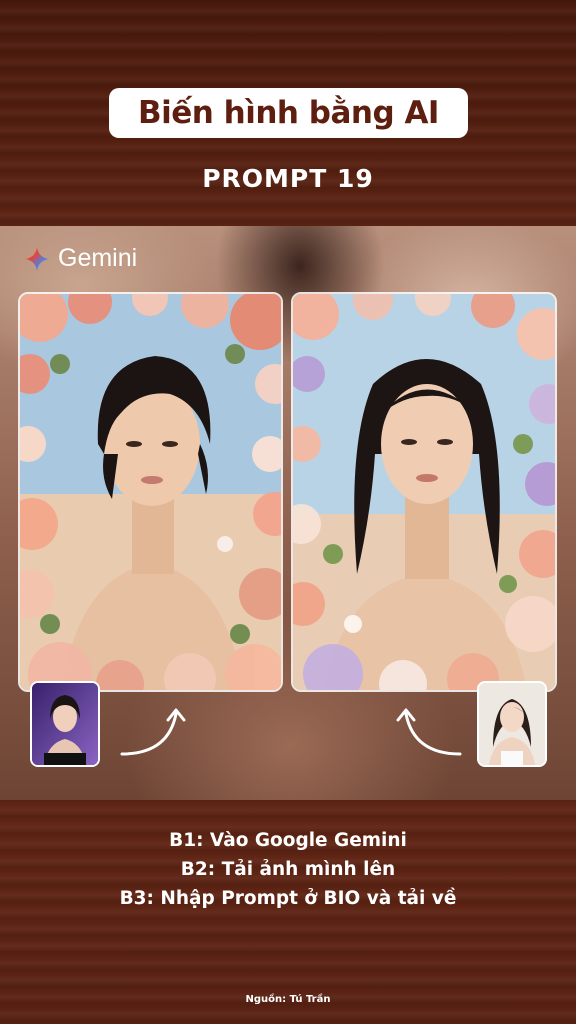 This screenshot has height=1024, width=576. What do you see at coordinates (65, 724) in the screenshot?
I see `original-photo-left` at bounding box center [65, 724].